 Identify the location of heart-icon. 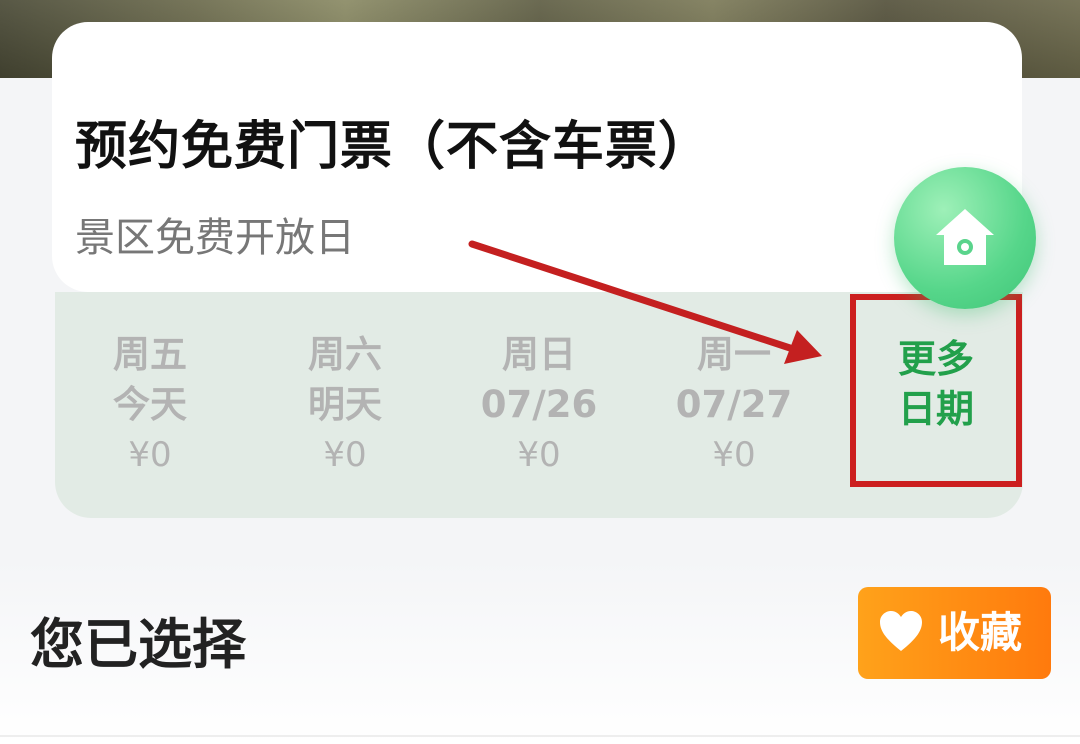
(901, 631).